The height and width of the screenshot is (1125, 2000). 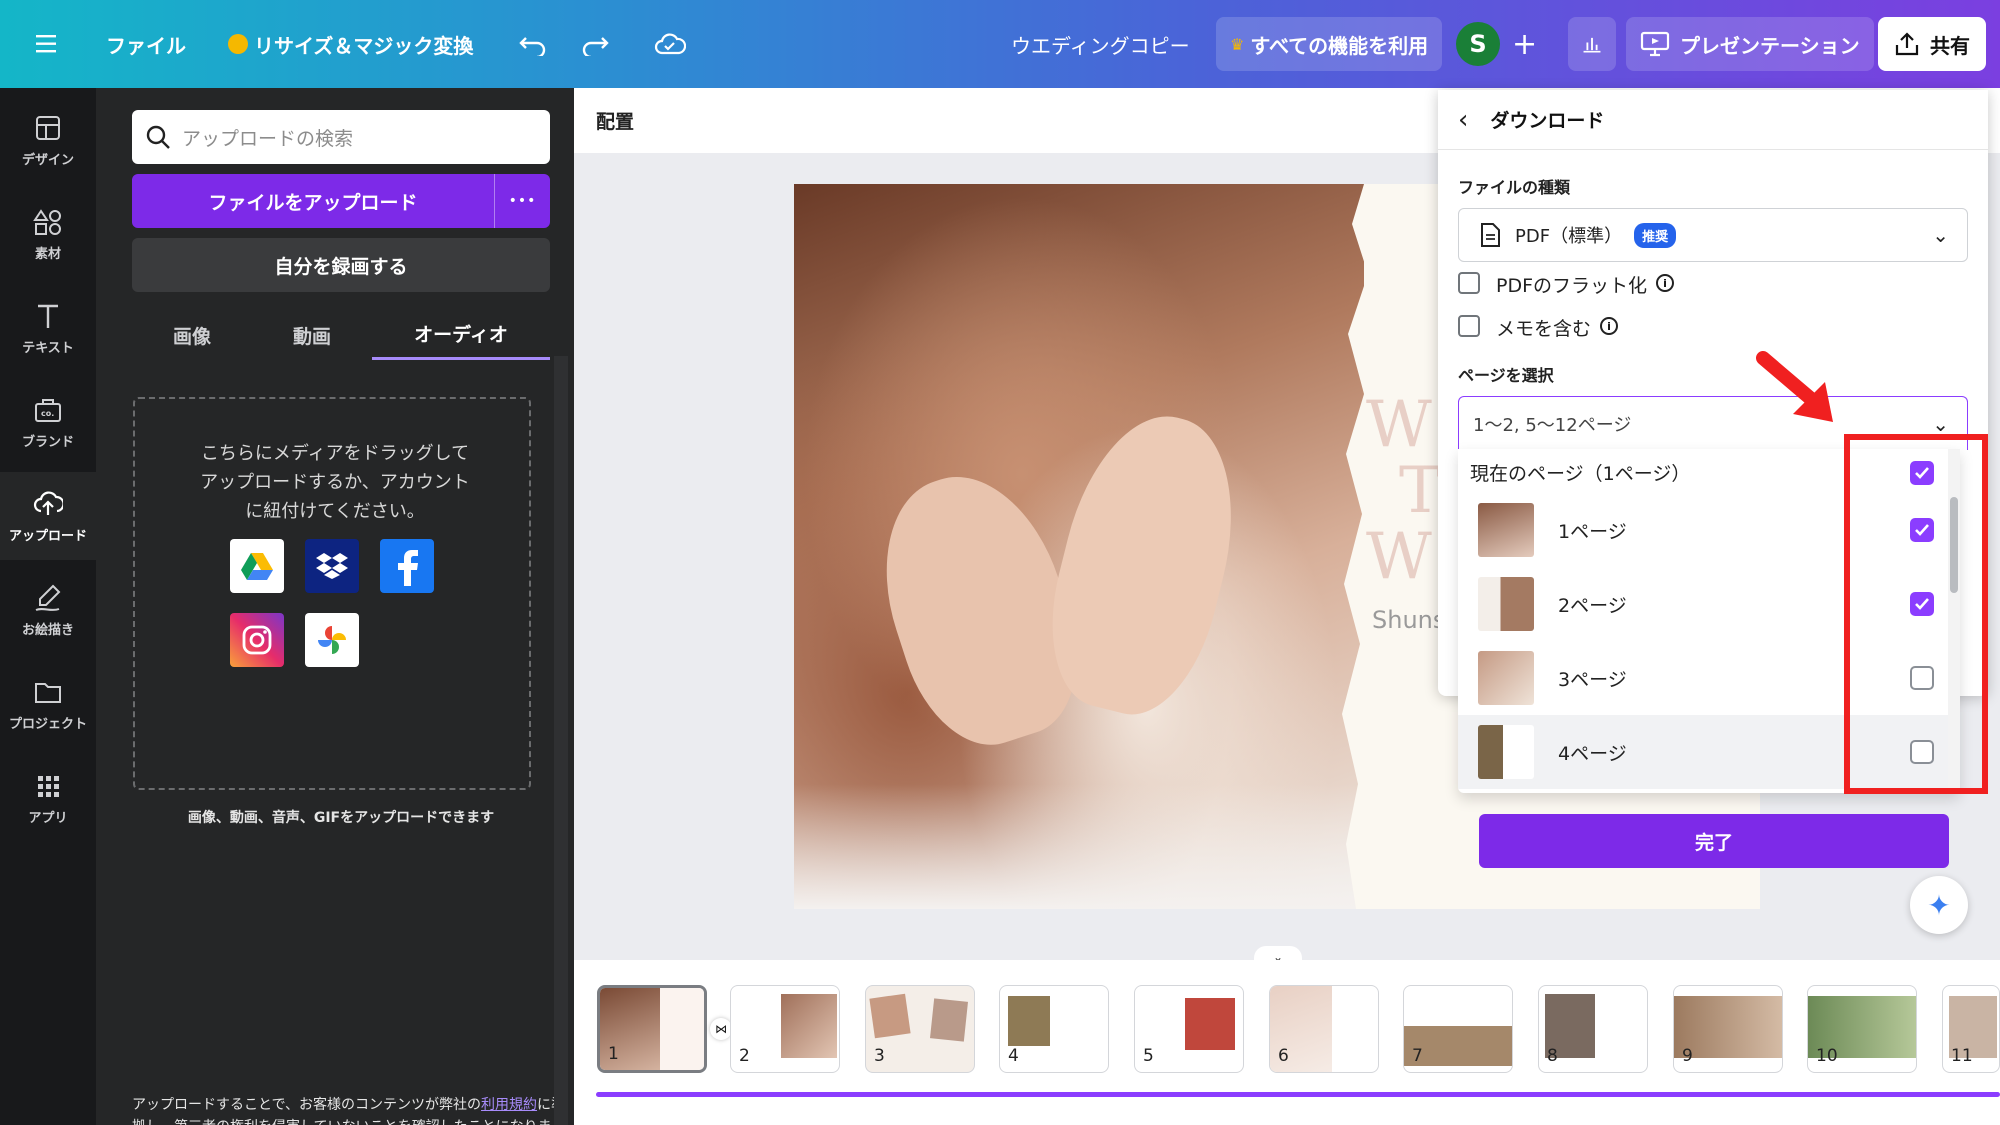 I want to click on undo-button, so click(x=533, y=44).